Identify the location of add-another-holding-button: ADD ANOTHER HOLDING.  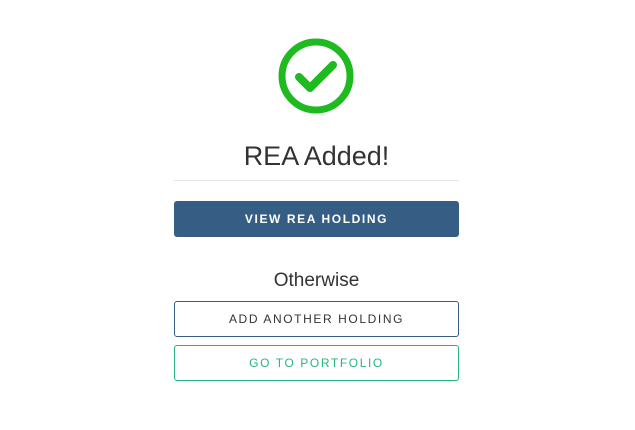
(316, 319).